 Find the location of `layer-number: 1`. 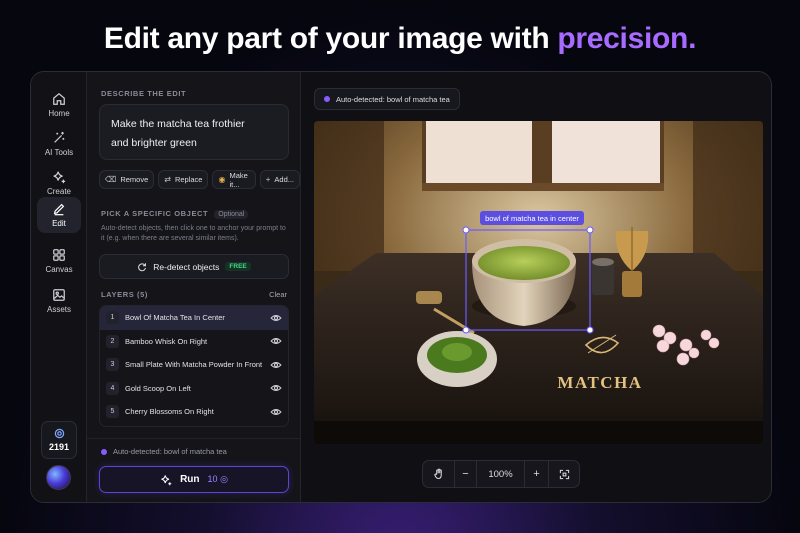

layer-number: 1 is located at coordinates (112, 318).